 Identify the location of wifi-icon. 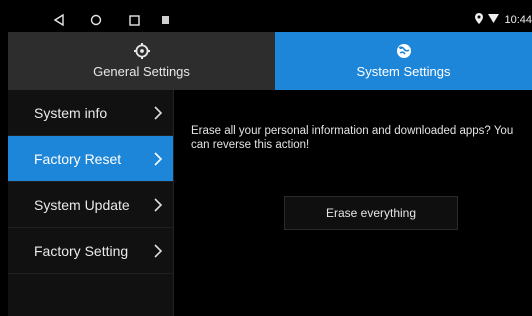
(494, 20).